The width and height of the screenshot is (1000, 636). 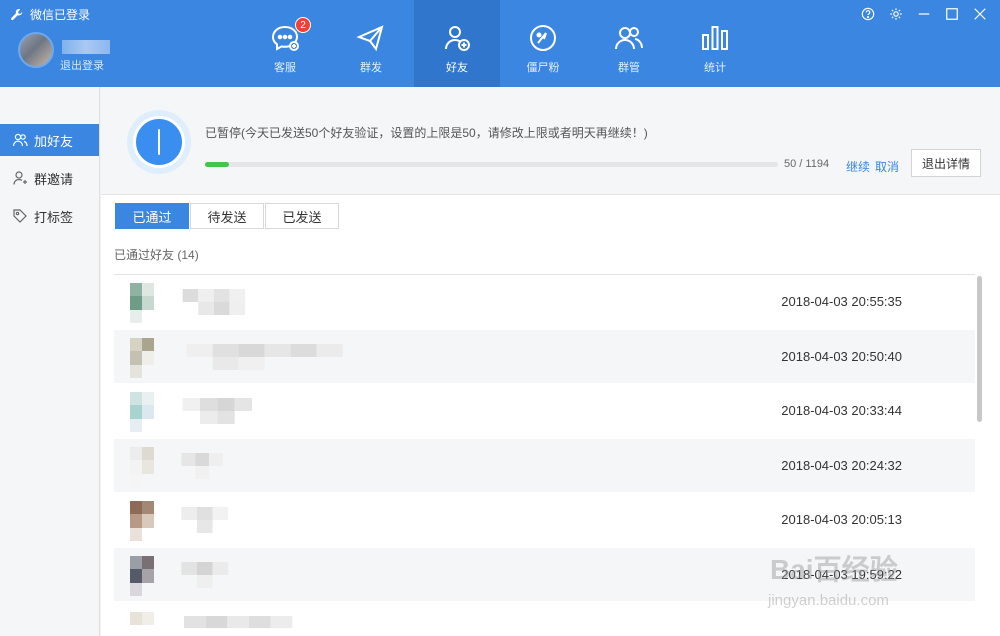 What do you see at coordinates (841, 356) in the screenshot?
I see `row-time: 2018-04-03 20:50:40` at bounding box center [841, 356].